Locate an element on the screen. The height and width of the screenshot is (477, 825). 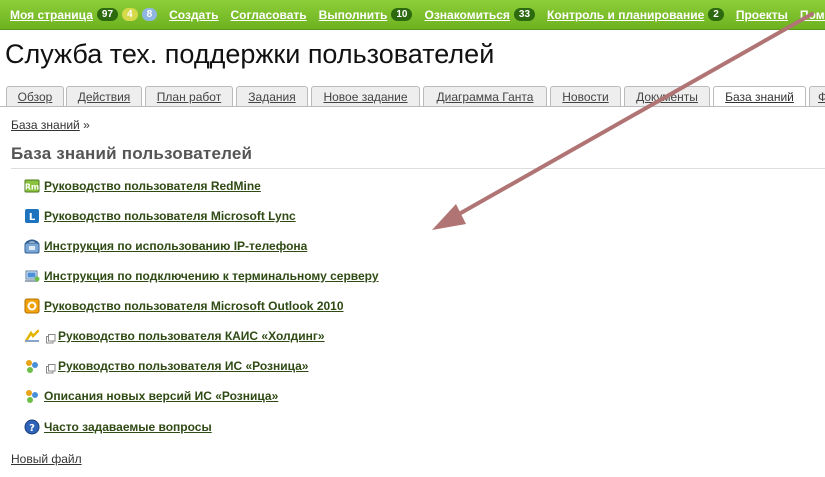
nav-help: Помощь is located at coordinates (812, 15).